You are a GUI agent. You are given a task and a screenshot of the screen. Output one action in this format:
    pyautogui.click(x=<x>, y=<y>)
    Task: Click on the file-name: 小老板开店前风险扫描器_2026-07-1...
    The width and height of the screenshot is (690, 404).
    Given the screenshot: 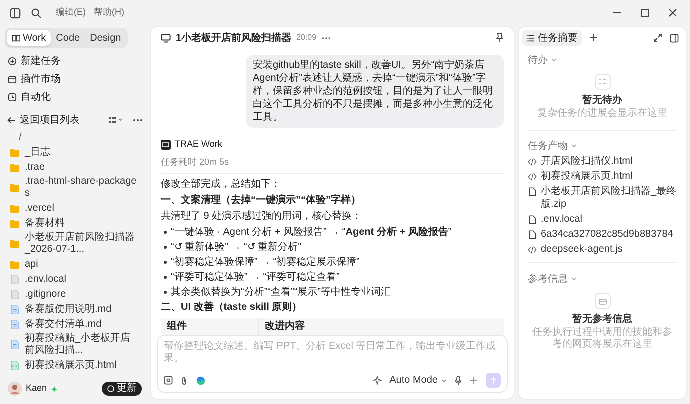 What is the action you would take?
    pyautogui.click(x=82, y=244)
    